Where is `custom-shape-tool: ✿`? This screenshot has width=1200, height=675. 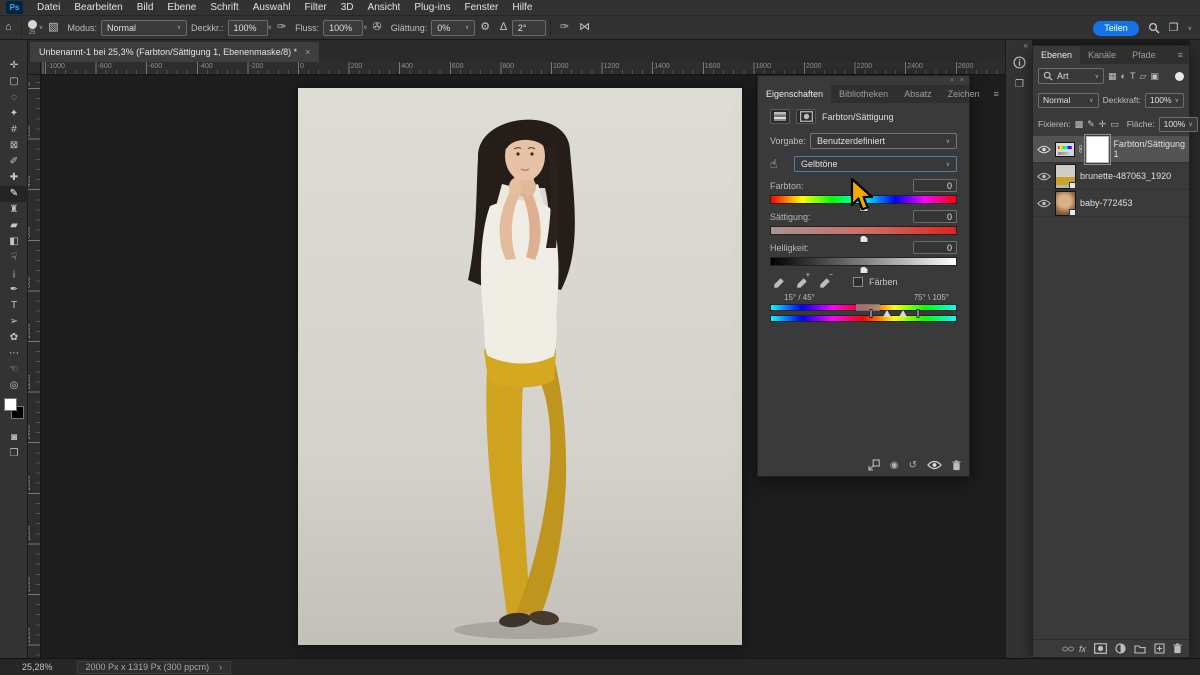
custom-shape-tool: ✿ is located at coordinates (14, 338).